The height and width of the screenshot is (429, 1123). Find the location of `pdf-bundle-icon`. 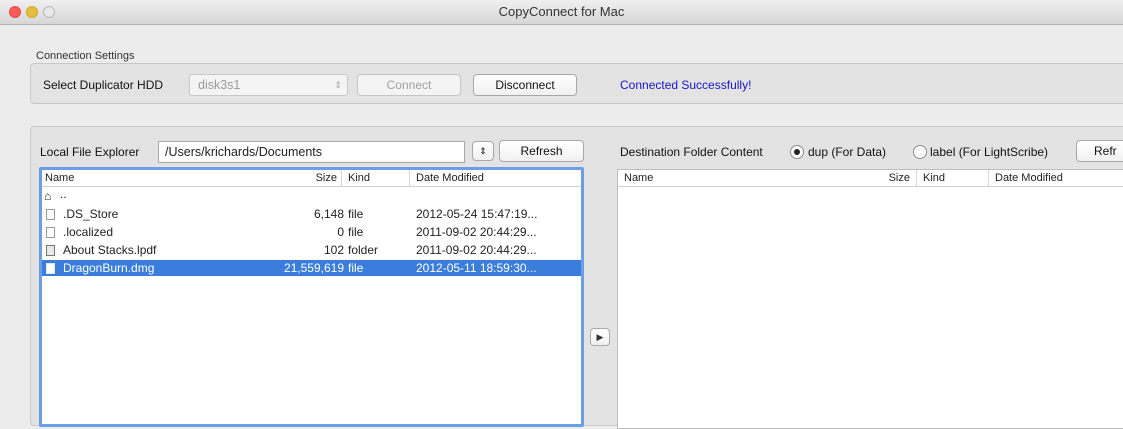

pdf-bundle-icon is located at coordinates (50, 250).